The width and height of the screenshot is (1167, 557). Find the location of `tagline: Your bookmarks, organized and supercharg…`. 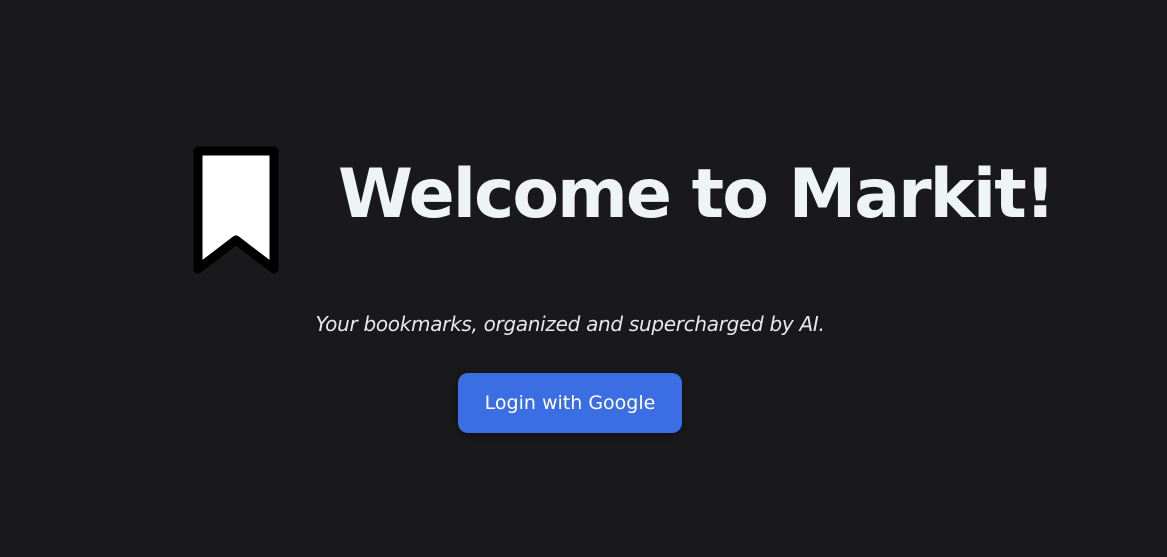

tagline: Your bookmarks, organized and supercharg… is located at coordinates (570, 324).